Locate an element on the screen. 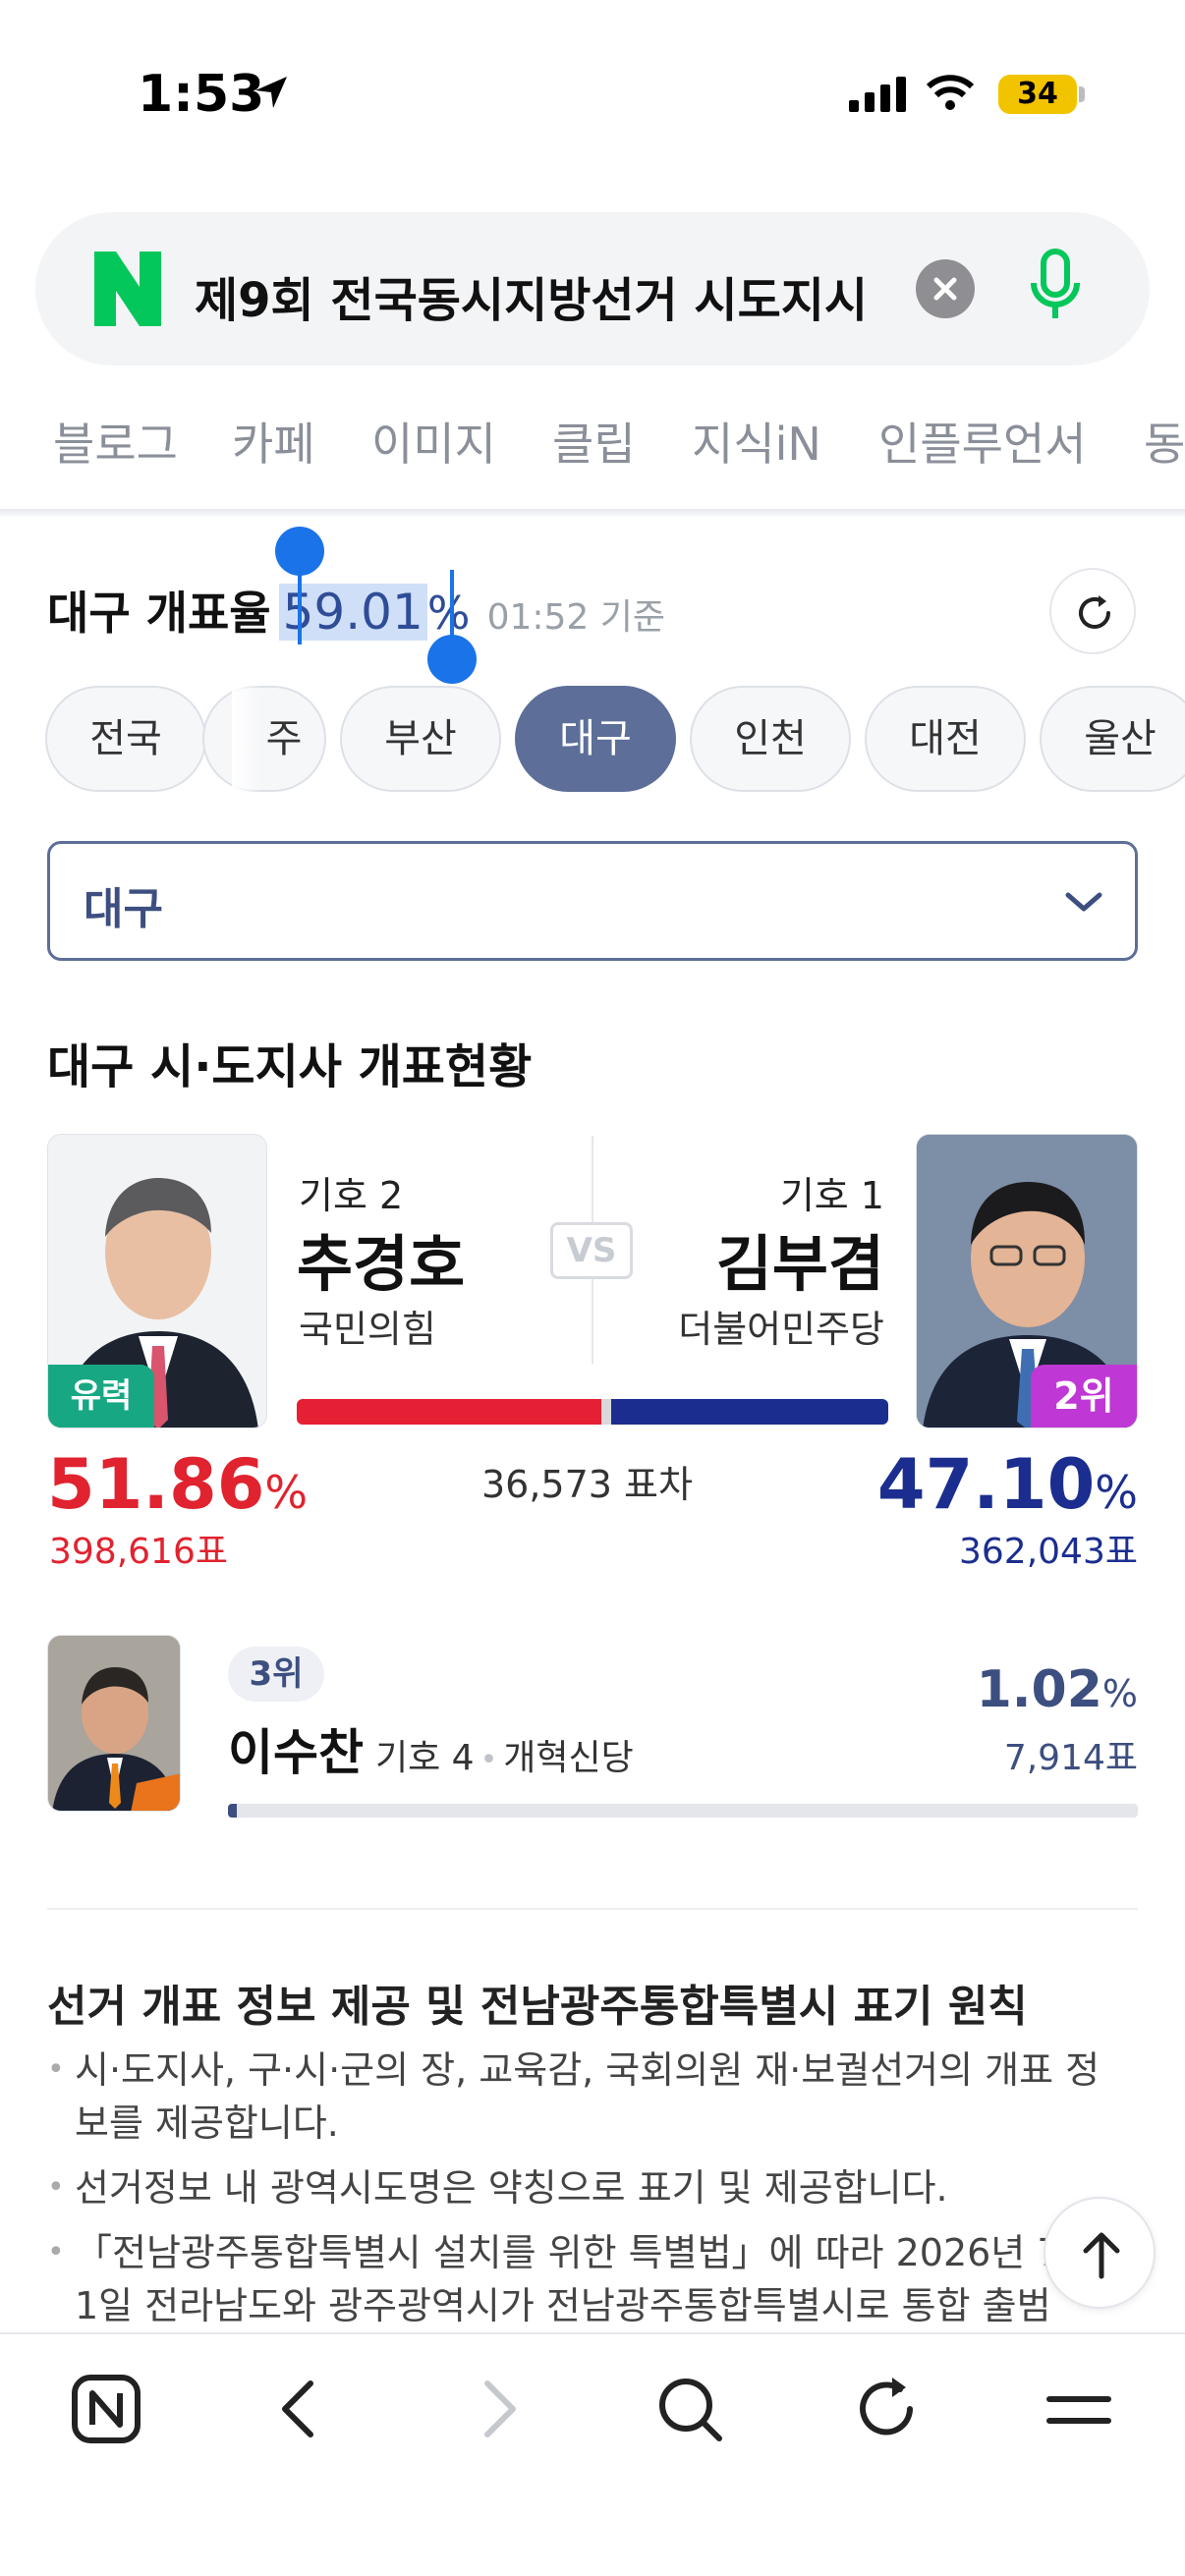 The width and height of the screenshot is (1185, 2576). forward-icon is located at coordinates (497, 2409).